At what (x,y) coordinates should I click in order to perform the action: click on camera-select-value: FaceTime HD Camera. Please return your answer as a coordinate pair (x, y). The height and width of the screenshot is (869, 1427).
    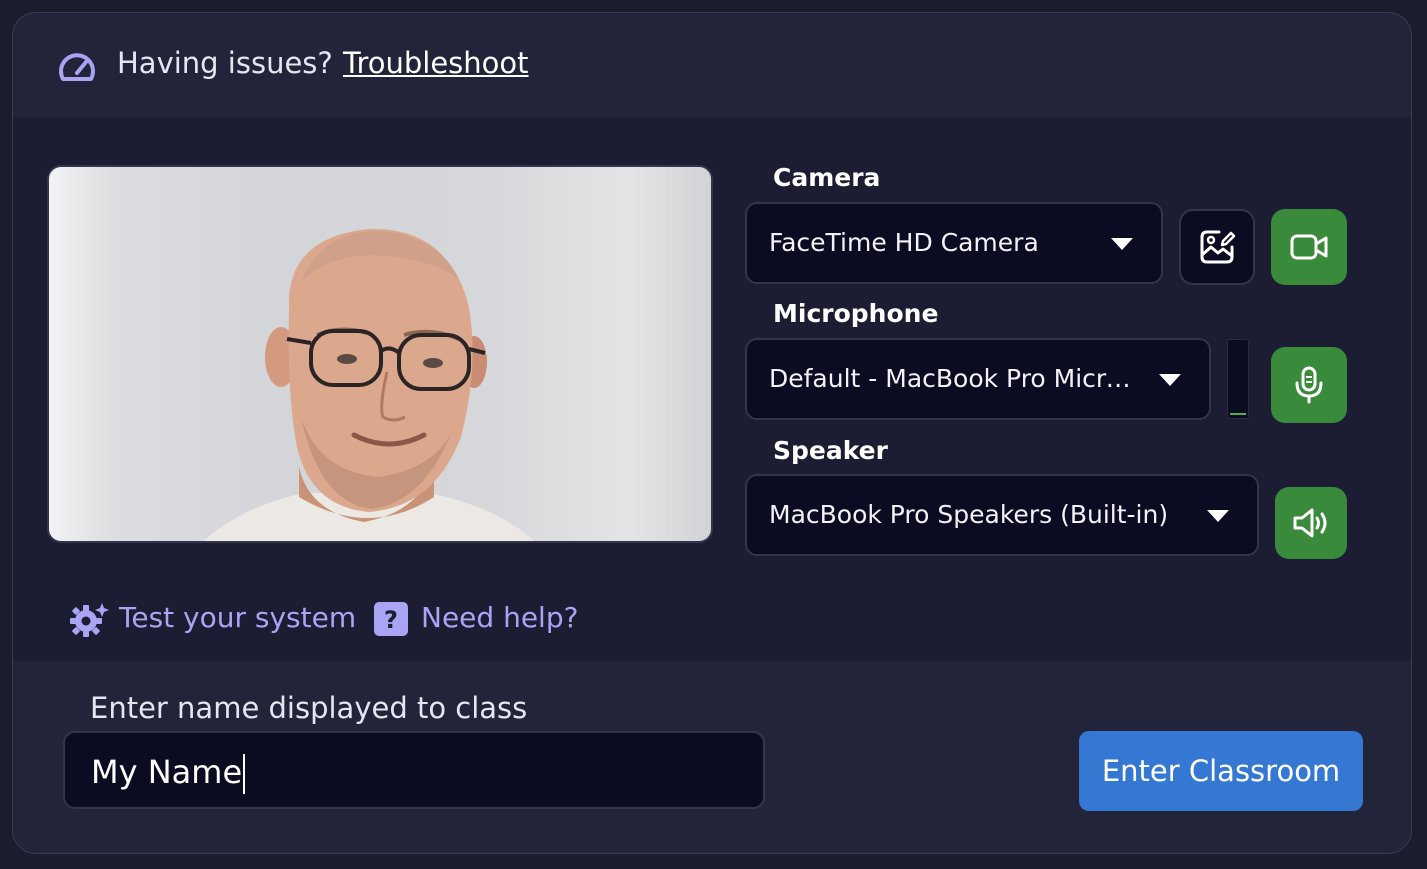
    Looking at the image, I should click on (904, 242).